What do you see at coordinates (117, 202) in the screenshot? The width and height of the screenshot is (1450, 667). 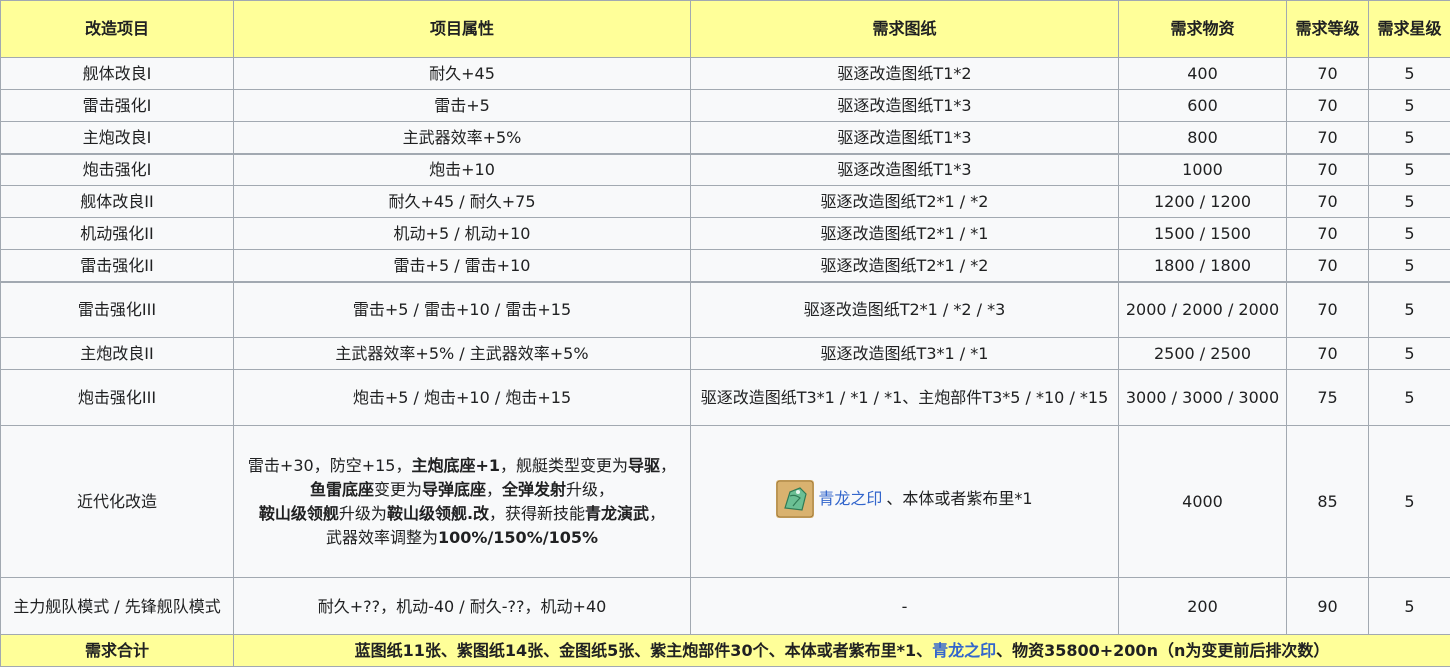 I see `cell-project: 舰体改良II` at bounding box center [117, 202].